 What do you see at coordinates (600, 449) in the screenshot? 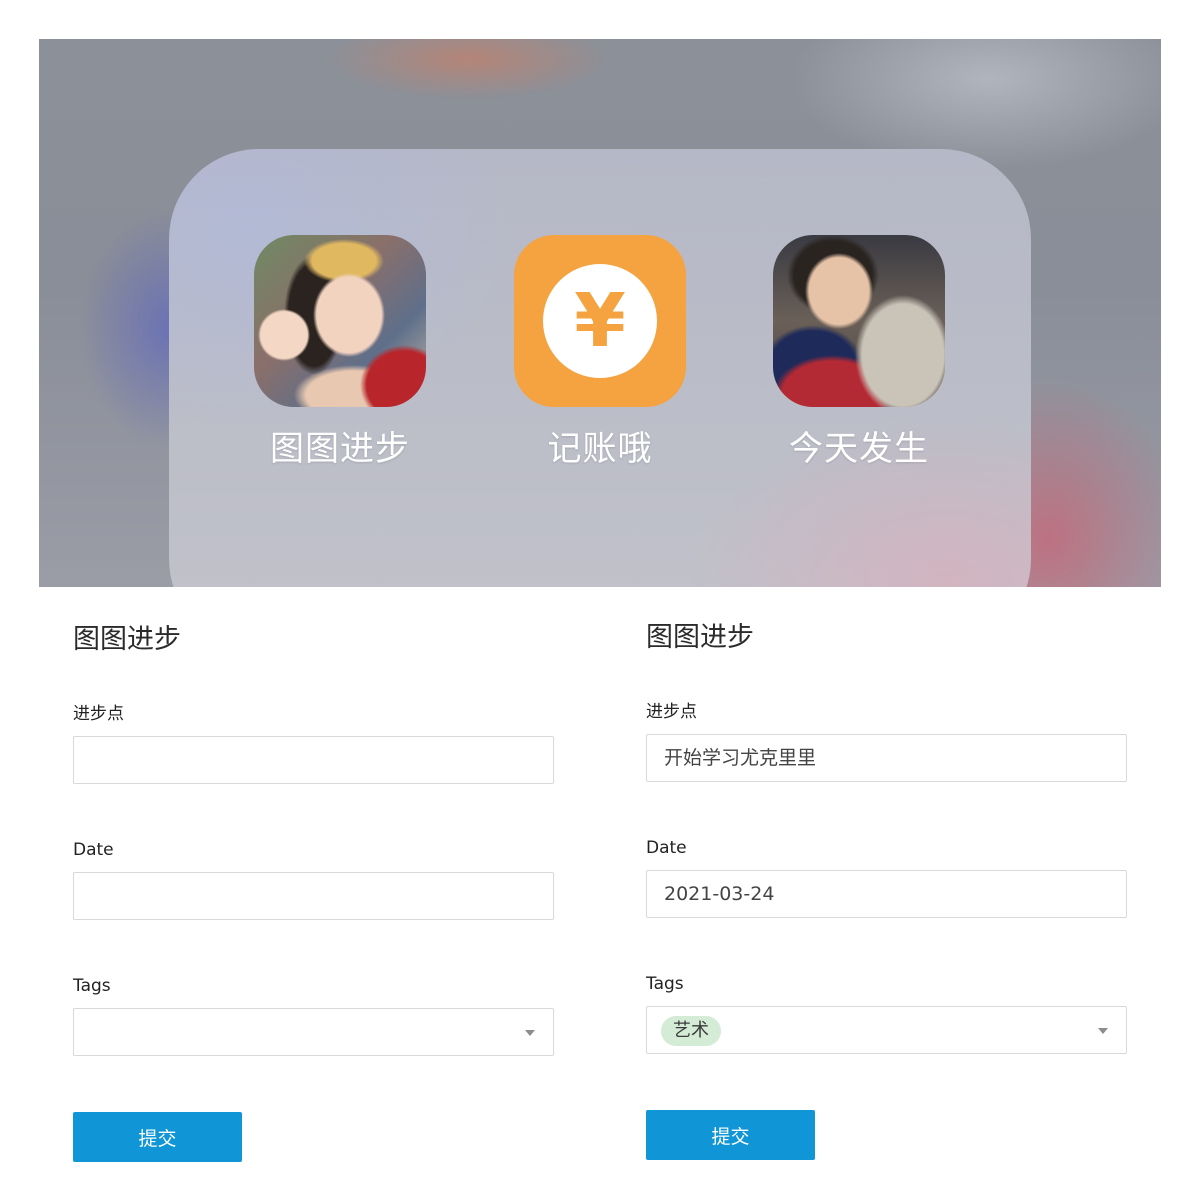
I see `app-label: 记账哦` at bounding box center [600, 449].